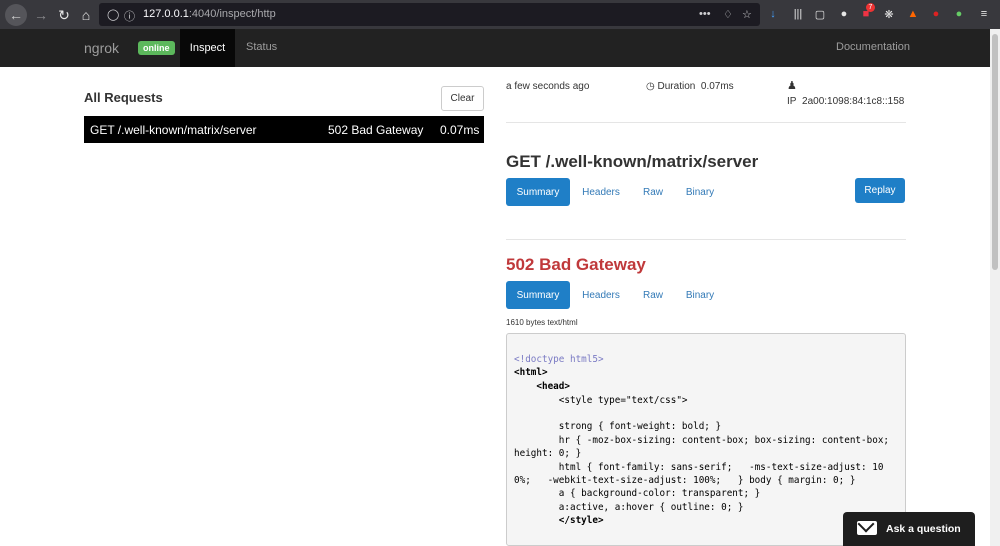  What do you see at coordinates (676, 86) in the screenshot?
I see `duration-label: Duration` at bounding box center [676, 86].